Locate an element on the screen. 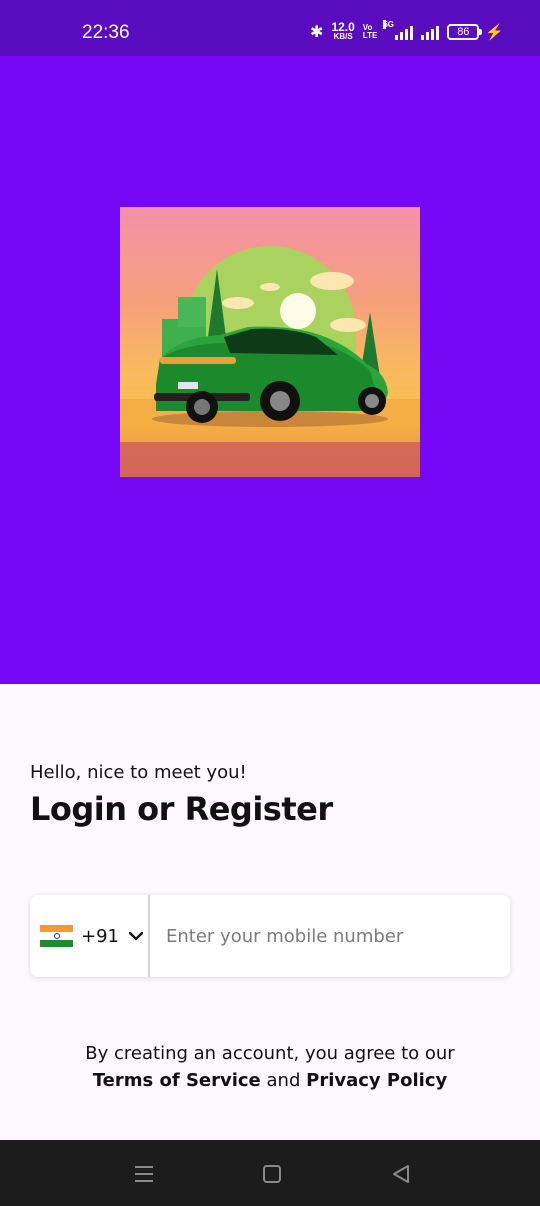  network-speed-unit: KB/S is located at coordinates (343, 36).